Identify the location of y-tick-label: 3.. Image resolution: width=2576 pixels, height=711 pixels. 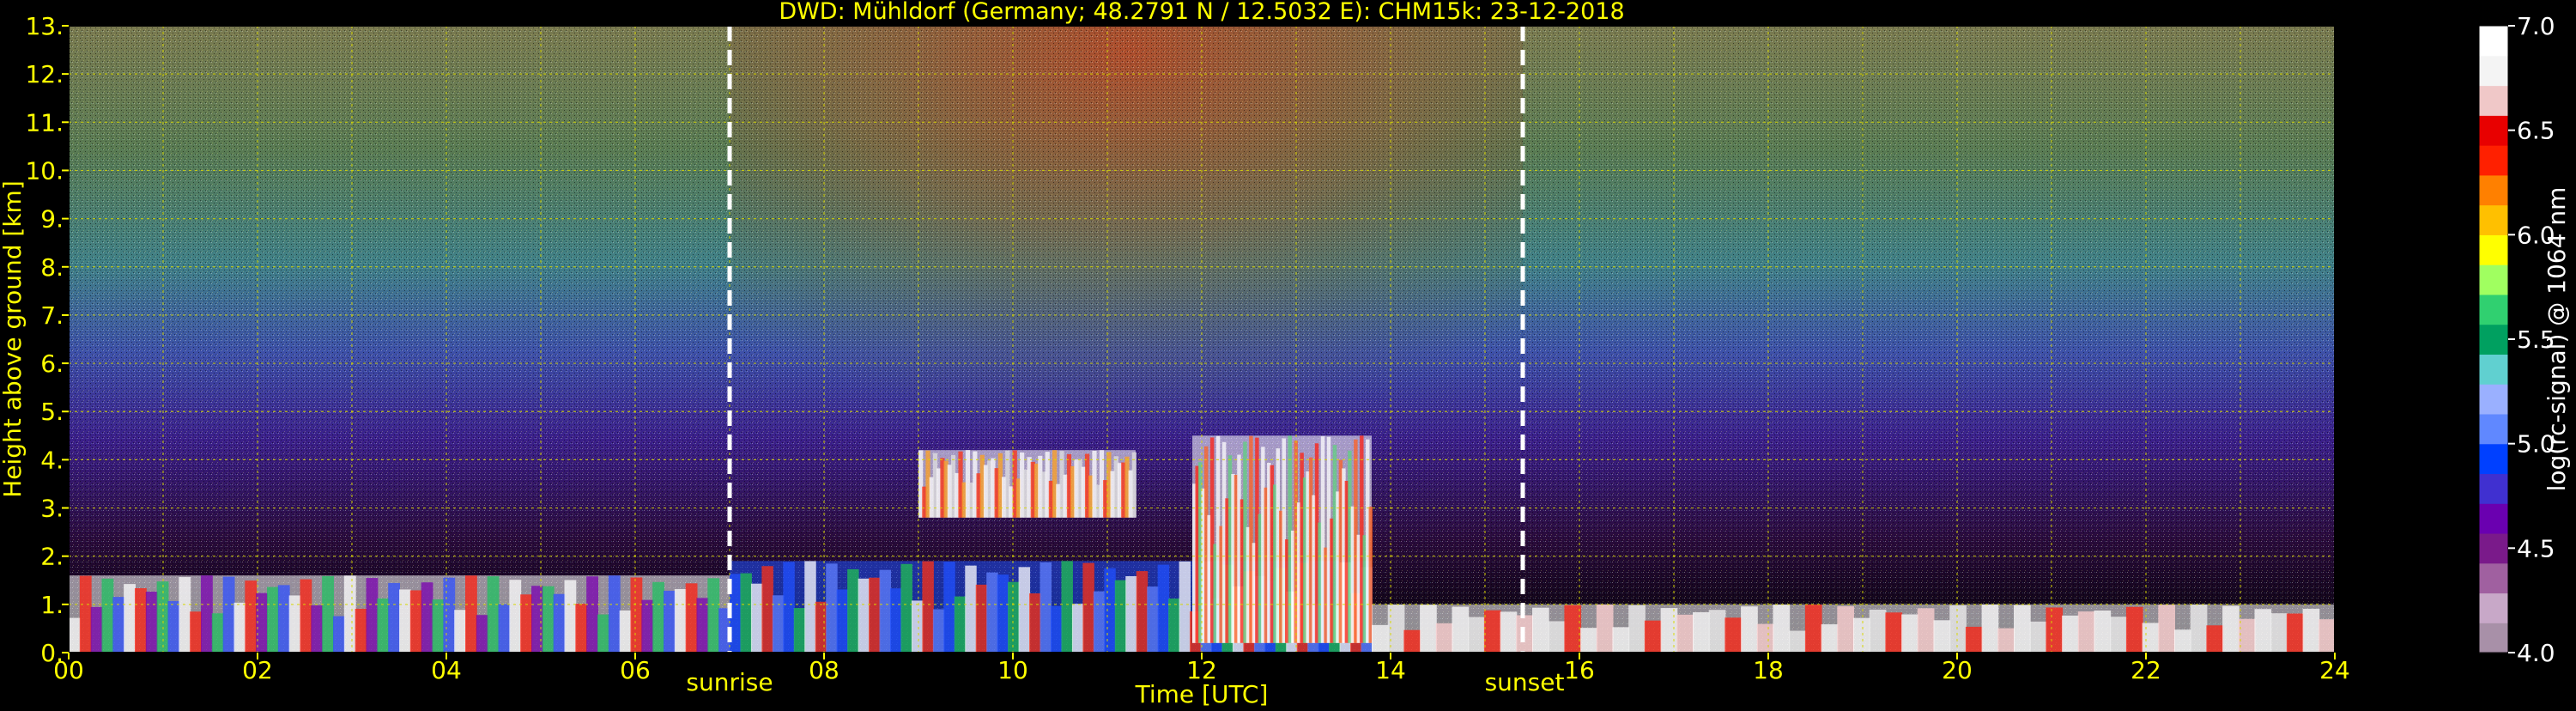
(52, 509).